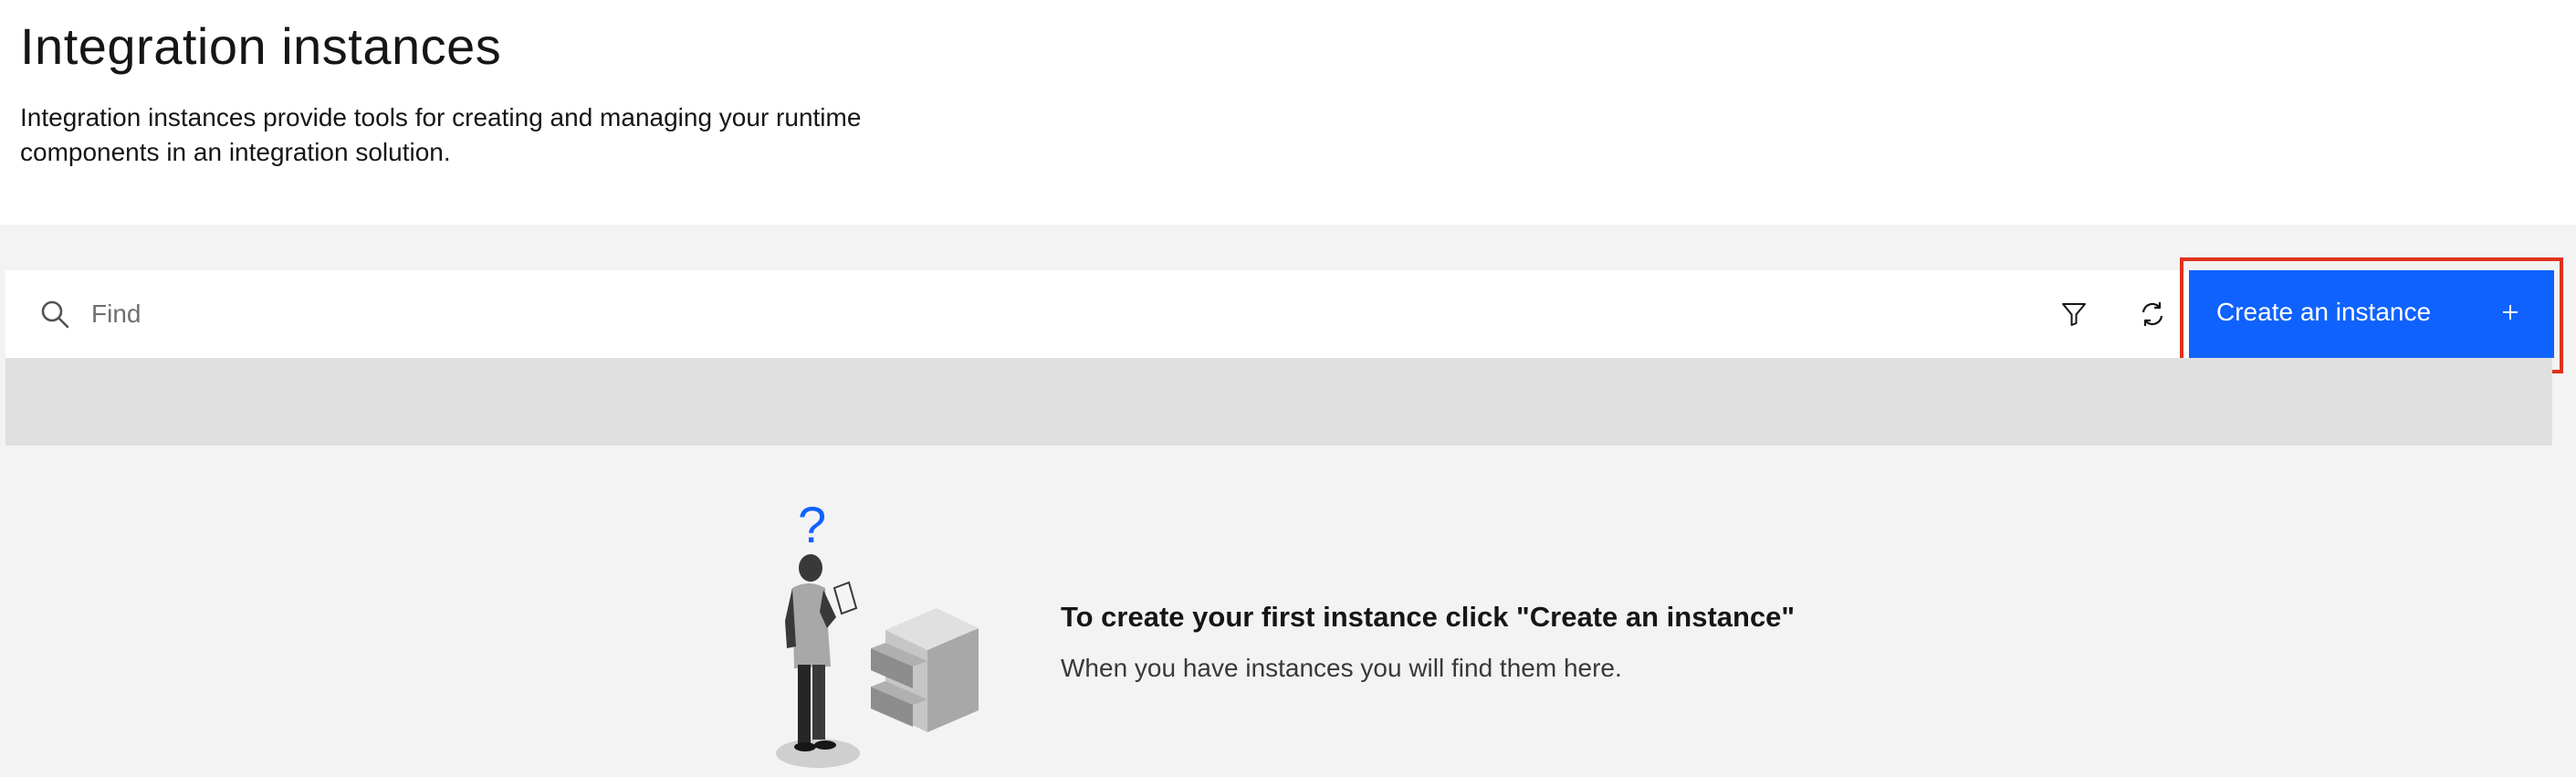 This screenshot has width=2576, height=777. I want to click on plus-icon, so click(2510, 313).